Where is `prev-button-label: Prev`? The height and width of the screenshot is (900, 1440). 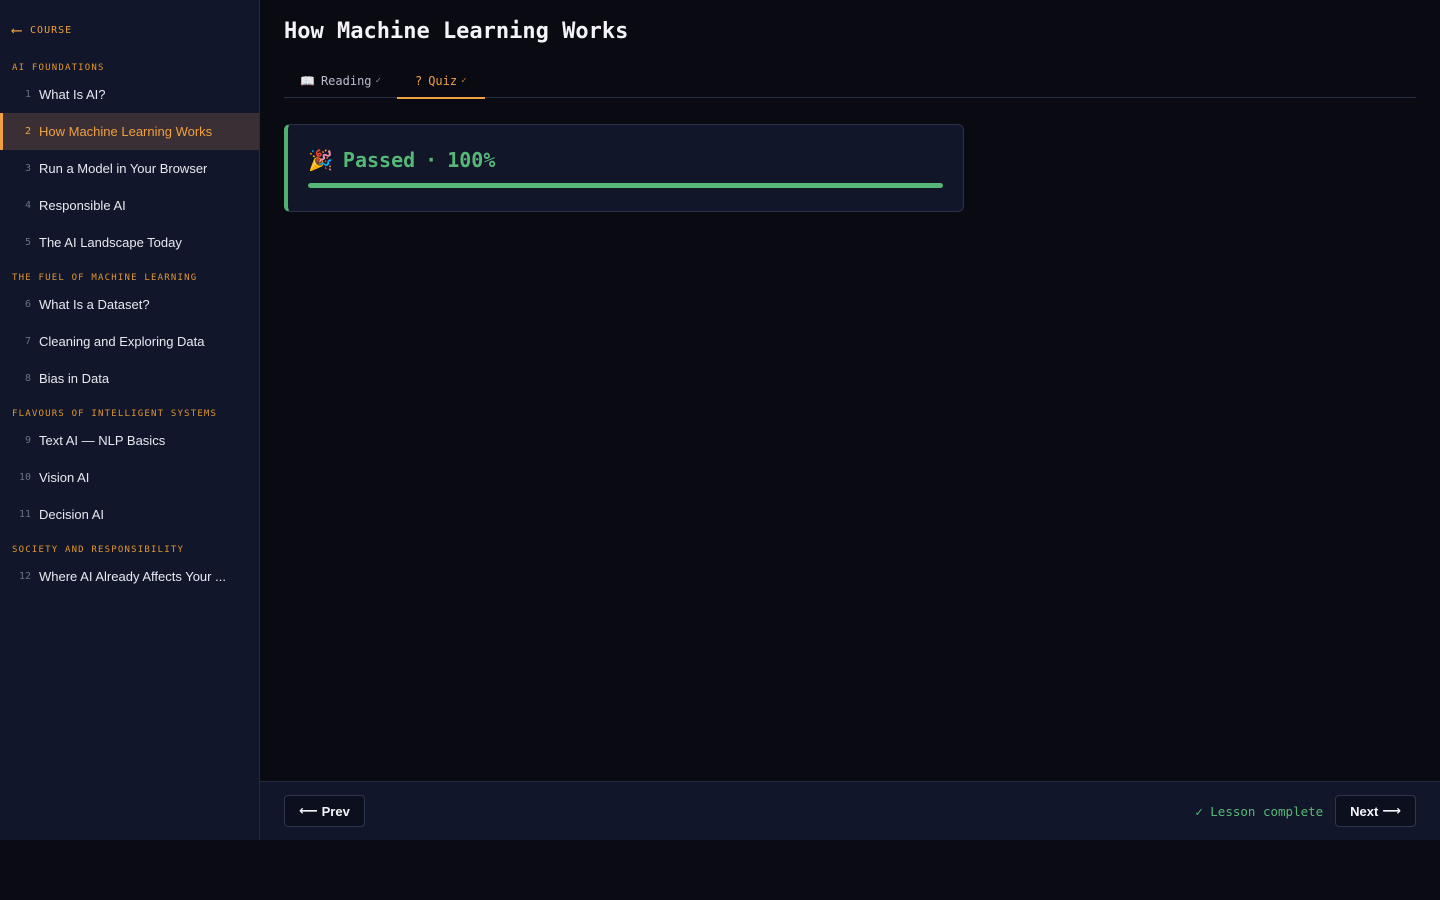 prev-button-label: Prev is located at coordinates (335, 811).